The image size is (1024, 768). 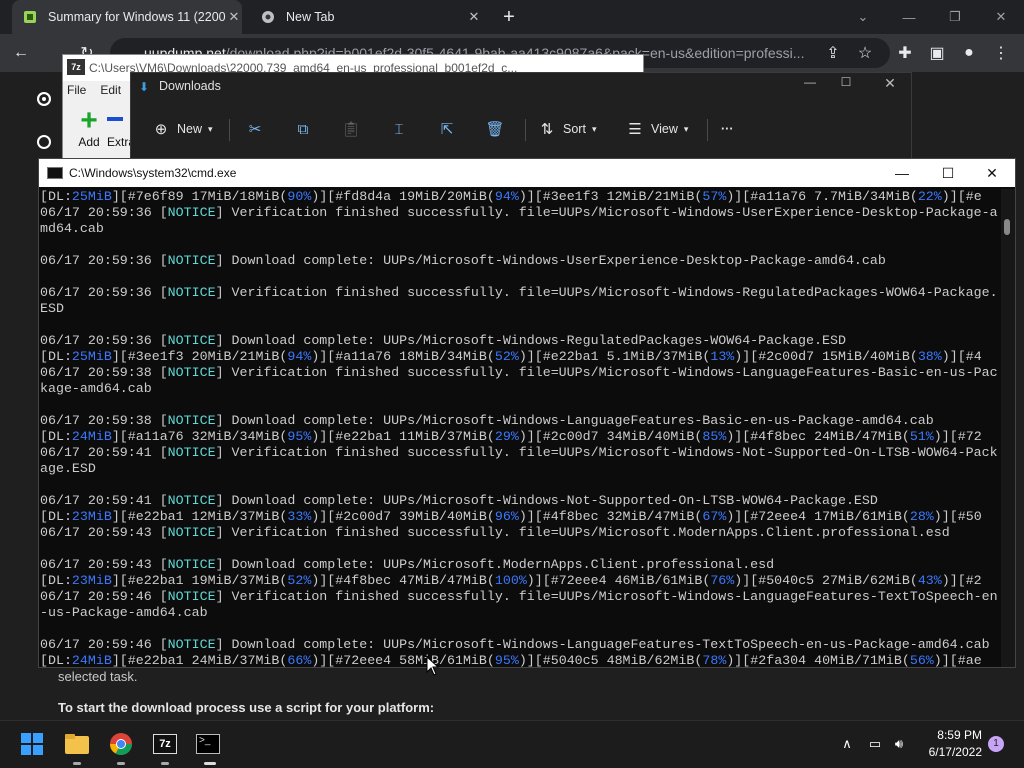 I want to click on menu-edit: Edit, so click(x=110, y=93).